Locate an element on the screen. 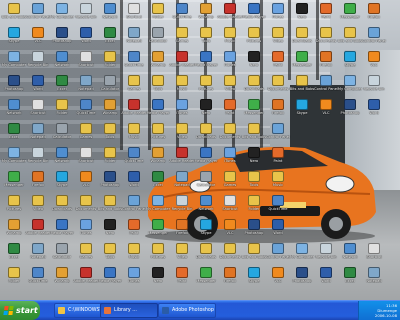 The image size is (400, 320). desktop-icon: Adobe Reader is located at coordinates (86, 277).